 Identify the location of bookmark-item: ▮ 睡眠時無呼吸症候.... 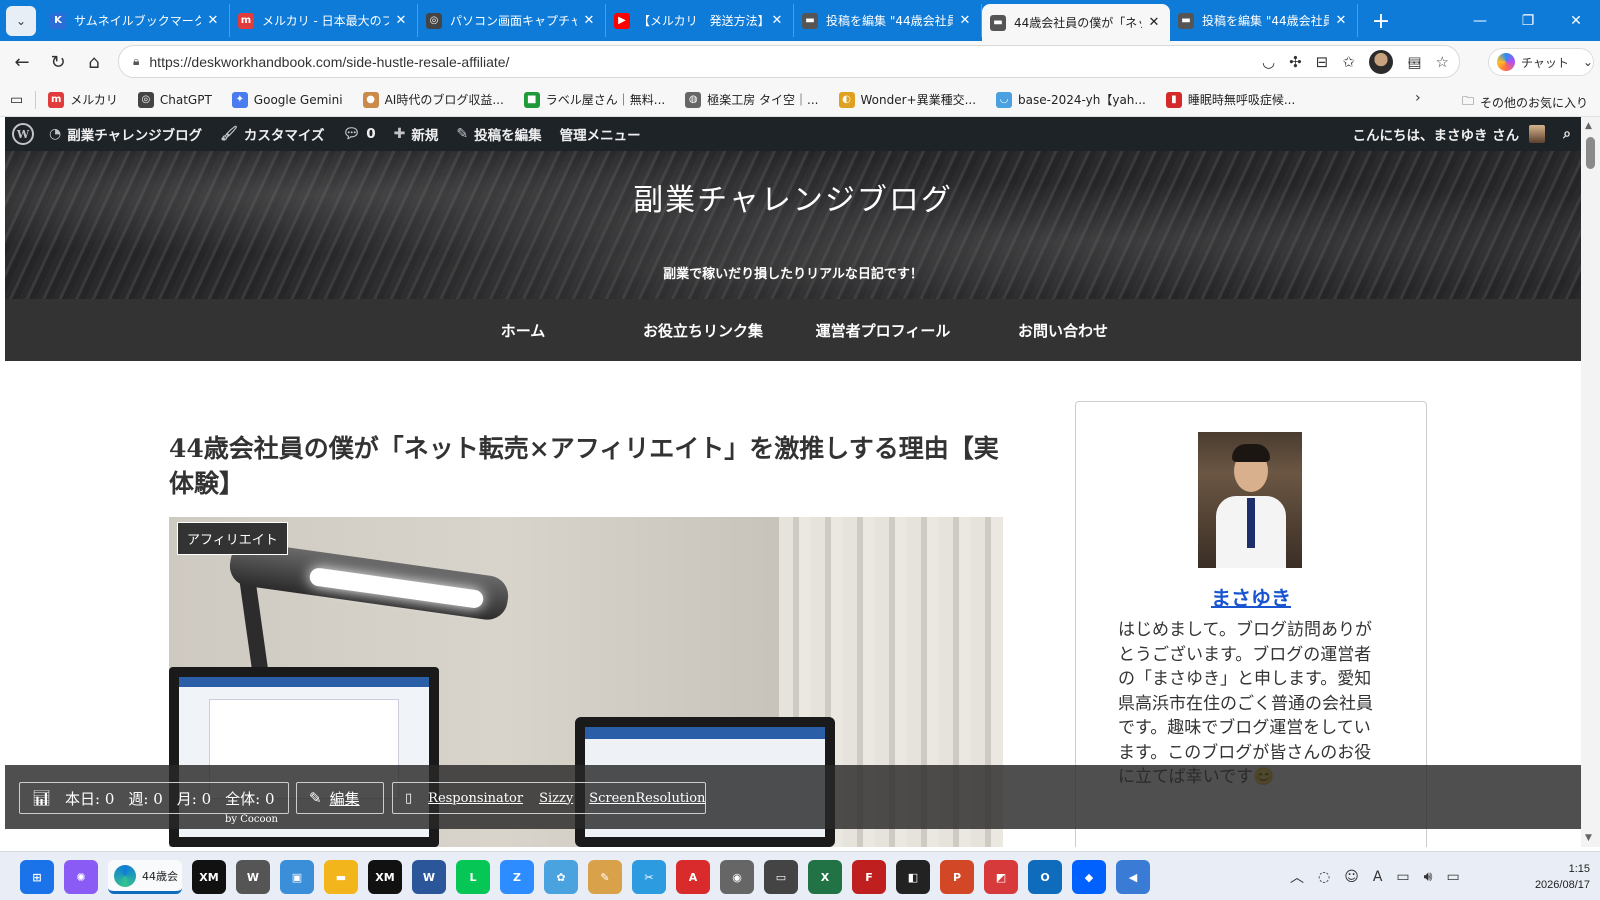
(1230, 99).